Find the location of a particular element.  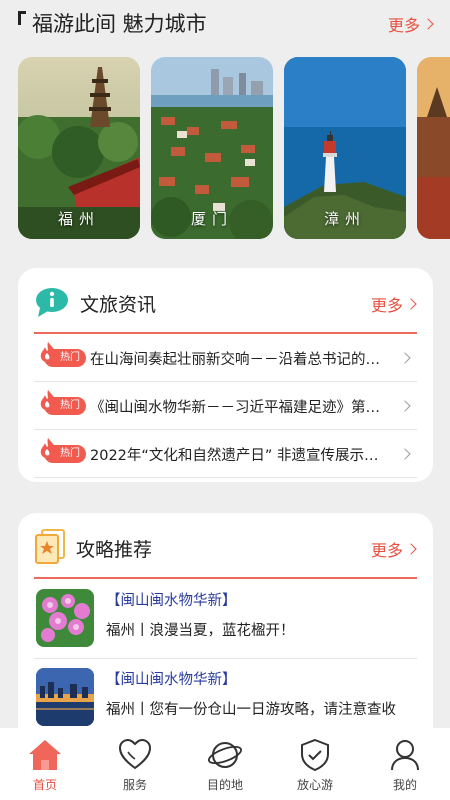

guide-item-desc: 福州丨浪漫当夏，蓝花楹开！ is located at coordinates (200, 631).